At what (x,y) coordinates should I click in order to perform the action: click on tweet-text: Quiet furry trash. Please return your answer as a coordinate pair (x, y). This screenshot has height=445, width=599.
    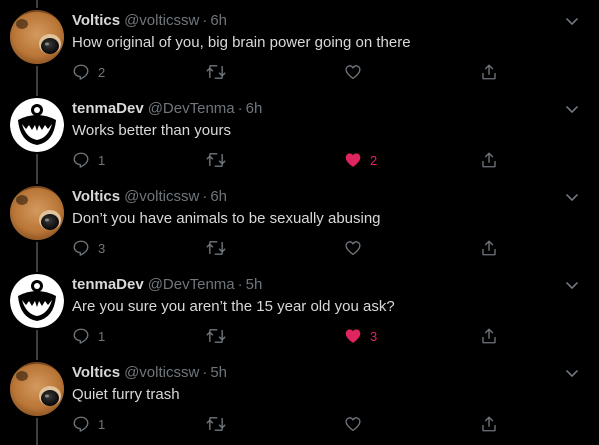
    Looking at the image, I should click on (126, 394).